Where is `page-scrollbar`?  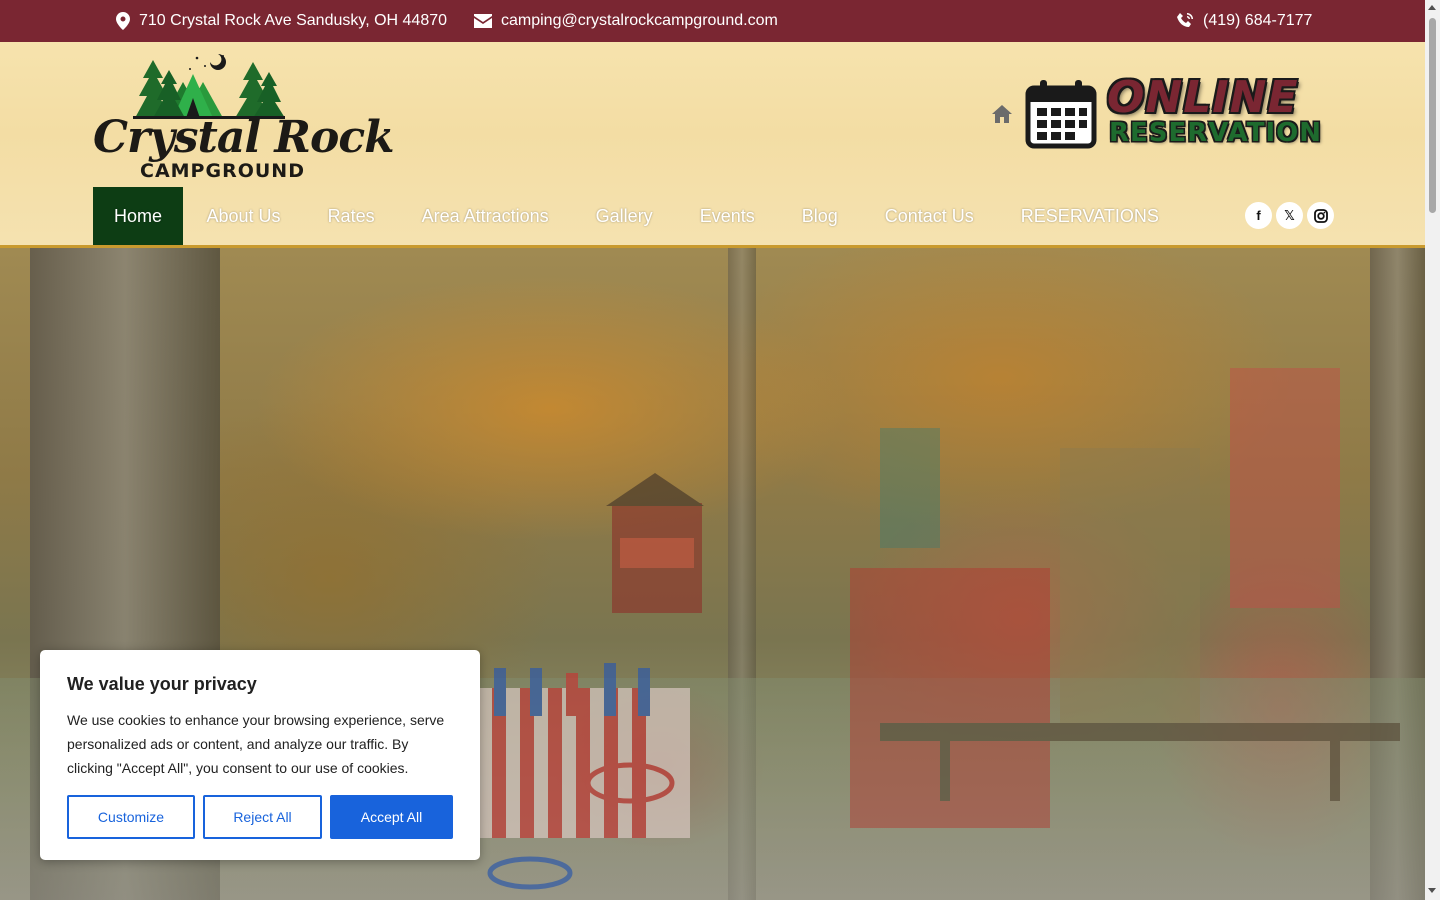 page-scrollbar is located at coordinates (1432, 450).